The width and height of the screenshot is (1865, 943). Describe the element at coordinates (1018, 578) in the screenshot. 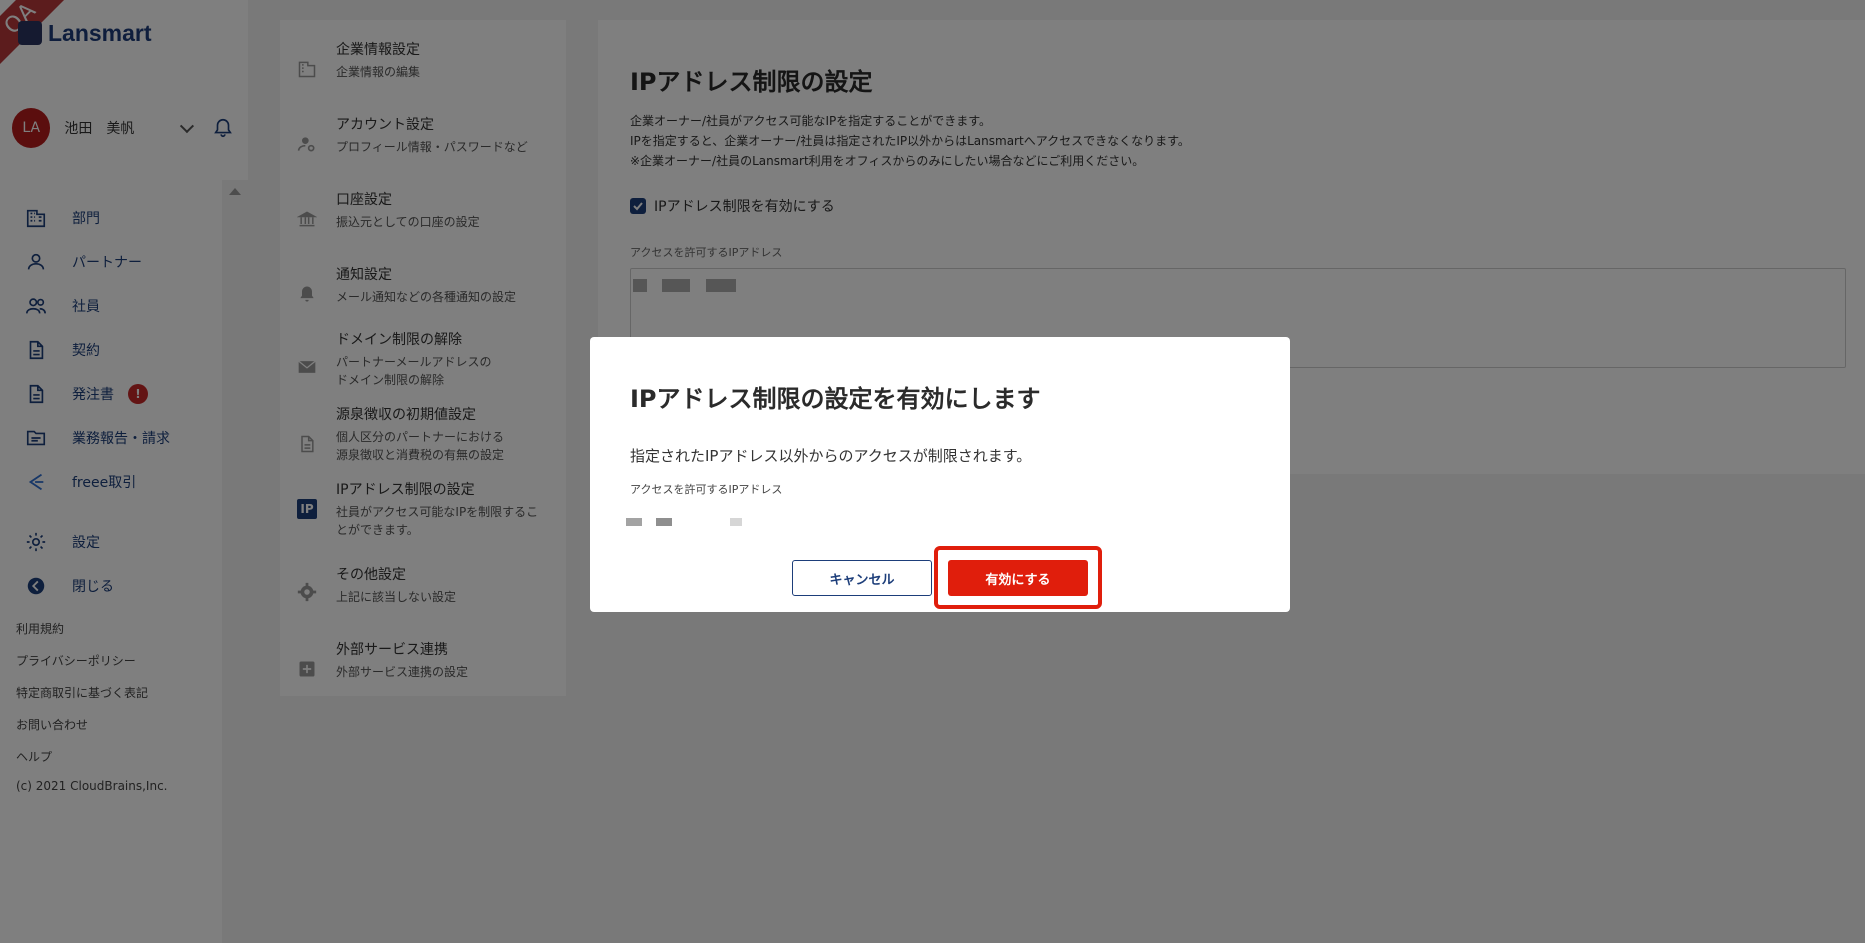

I see `enable-button: 有効にする` at that location.